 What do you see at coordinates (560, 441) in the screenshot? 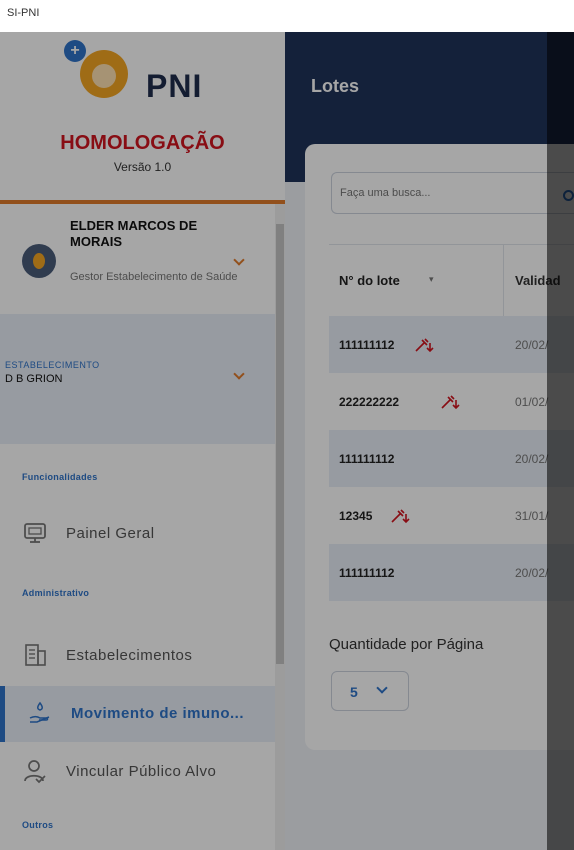
I see `modal-backdrop-edge` at bounding box center [560, 441].